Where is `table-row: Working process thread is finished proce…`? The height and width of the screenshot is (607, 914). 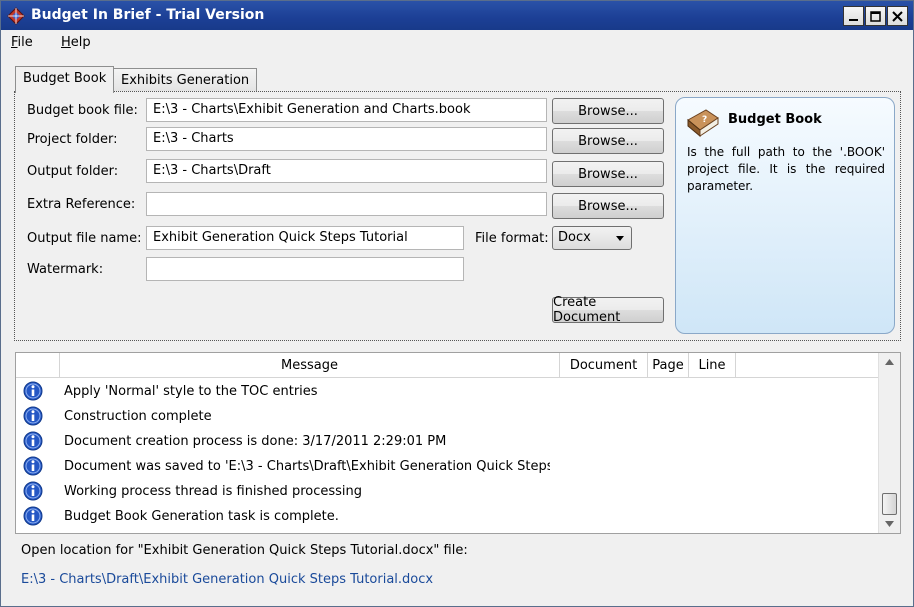
table-row: Working process thread is finished proce… is located at coordinates (447, 491).